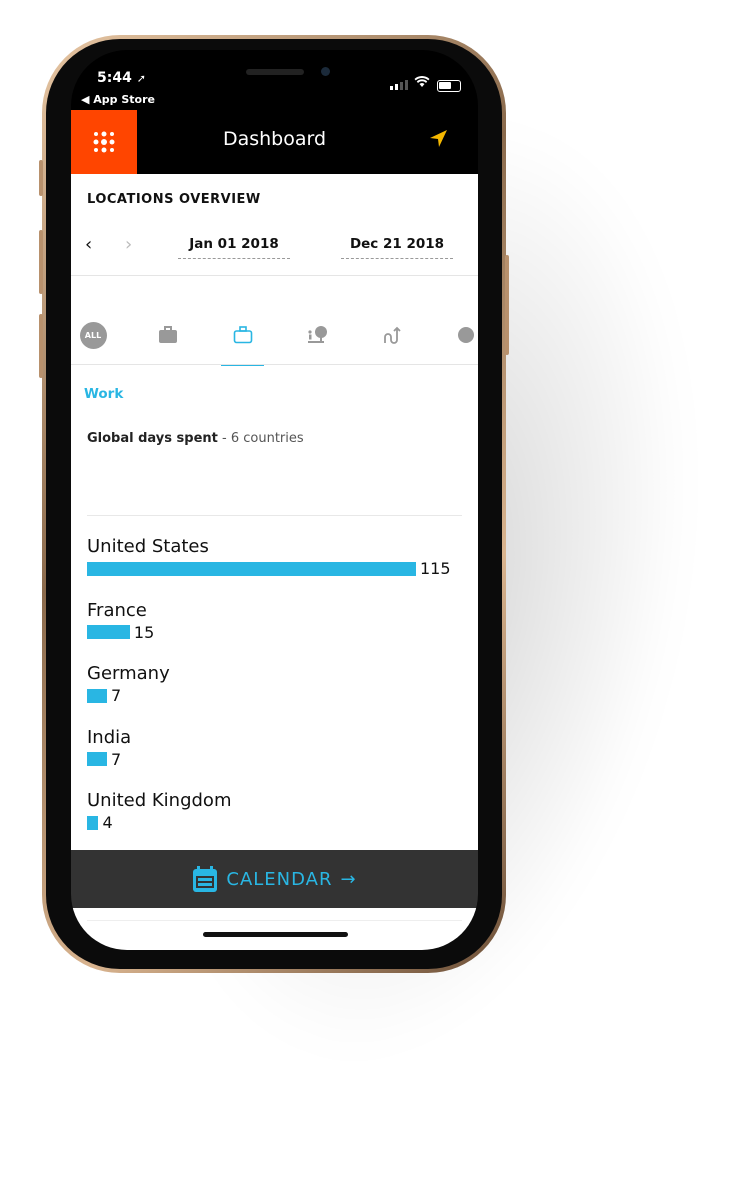 This screenshot has height=1187, width=750. Describe the element at coordinates (435, 568) in the screenshot. I see `country-days-value: 115` at that location.